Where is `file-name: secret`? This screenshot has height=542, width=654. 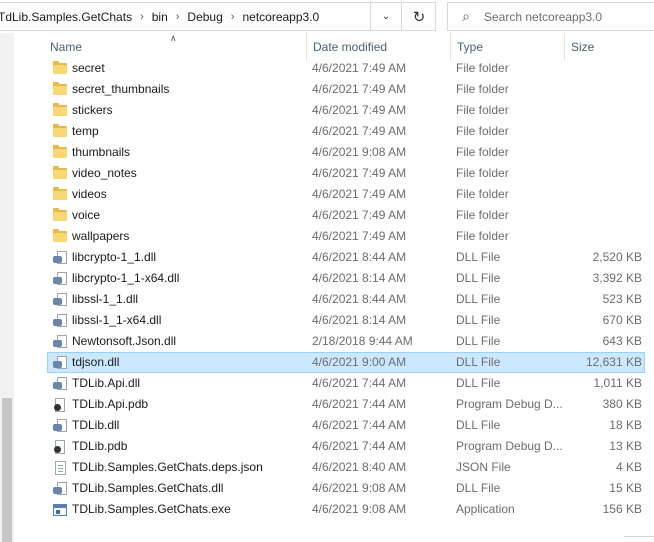 file-name: secret is located at coordinates (188, 68).